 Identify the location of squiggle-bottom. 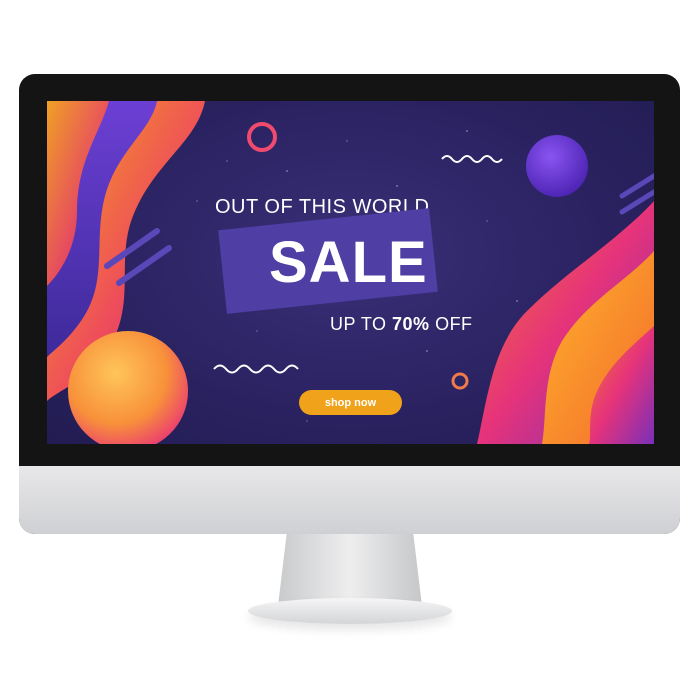
(256, 369).